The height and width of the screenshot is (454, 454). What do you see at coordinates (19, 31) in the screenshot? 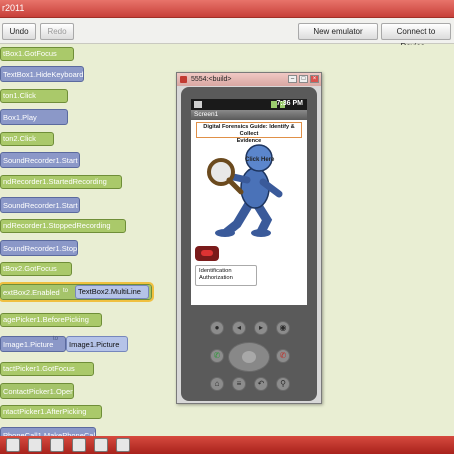
I see `undo-button: Undo` at bounding box center [19, 31].